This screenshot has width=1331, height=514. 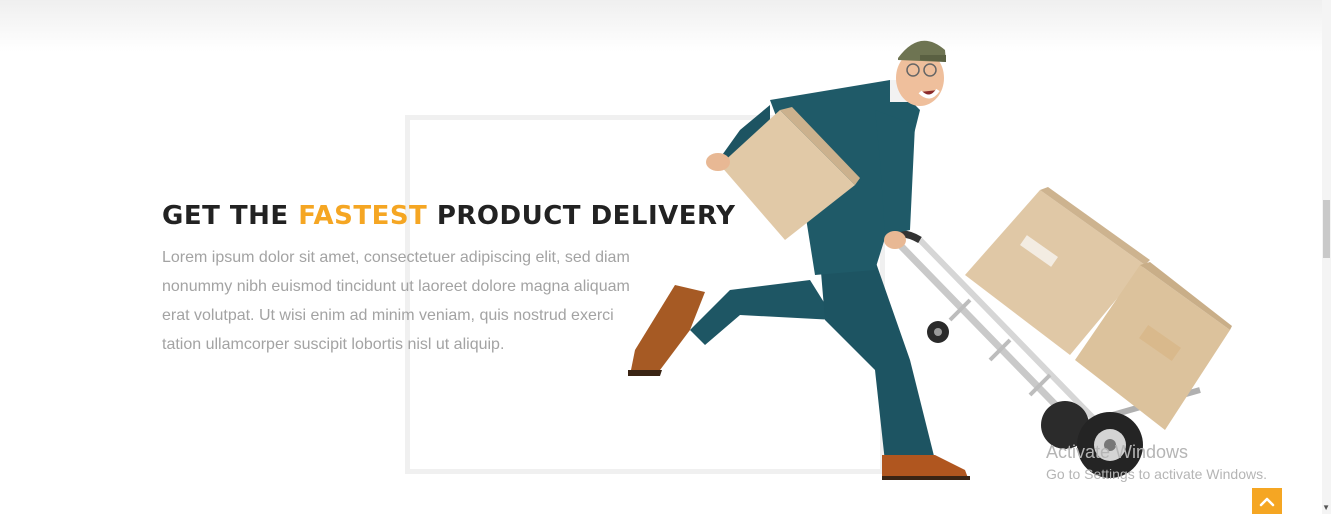 I want to click on watermark-title: Activate Windows, so click(x=1117, y=452).